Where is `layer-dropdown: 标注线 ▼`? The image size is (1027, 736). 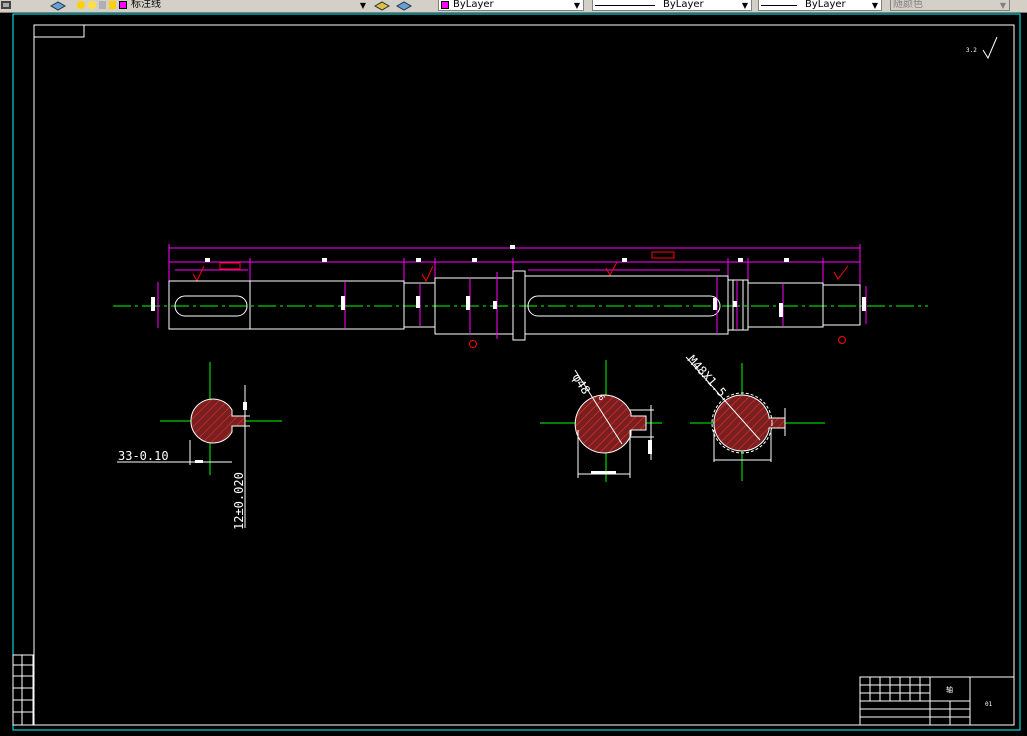
layer-dropdown: 标注线 ▼ is located at coordinates (222, 5).